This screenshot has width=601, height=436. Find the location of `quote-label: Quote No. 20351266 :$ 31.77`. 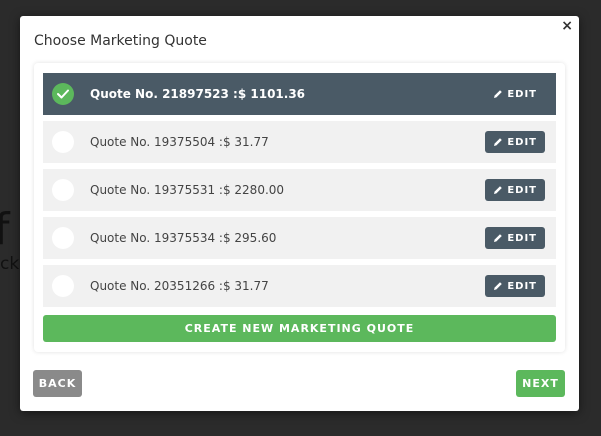

quote-label: Quote No. 20351266 :$ 31.77 is located at coordinates (179, 286).